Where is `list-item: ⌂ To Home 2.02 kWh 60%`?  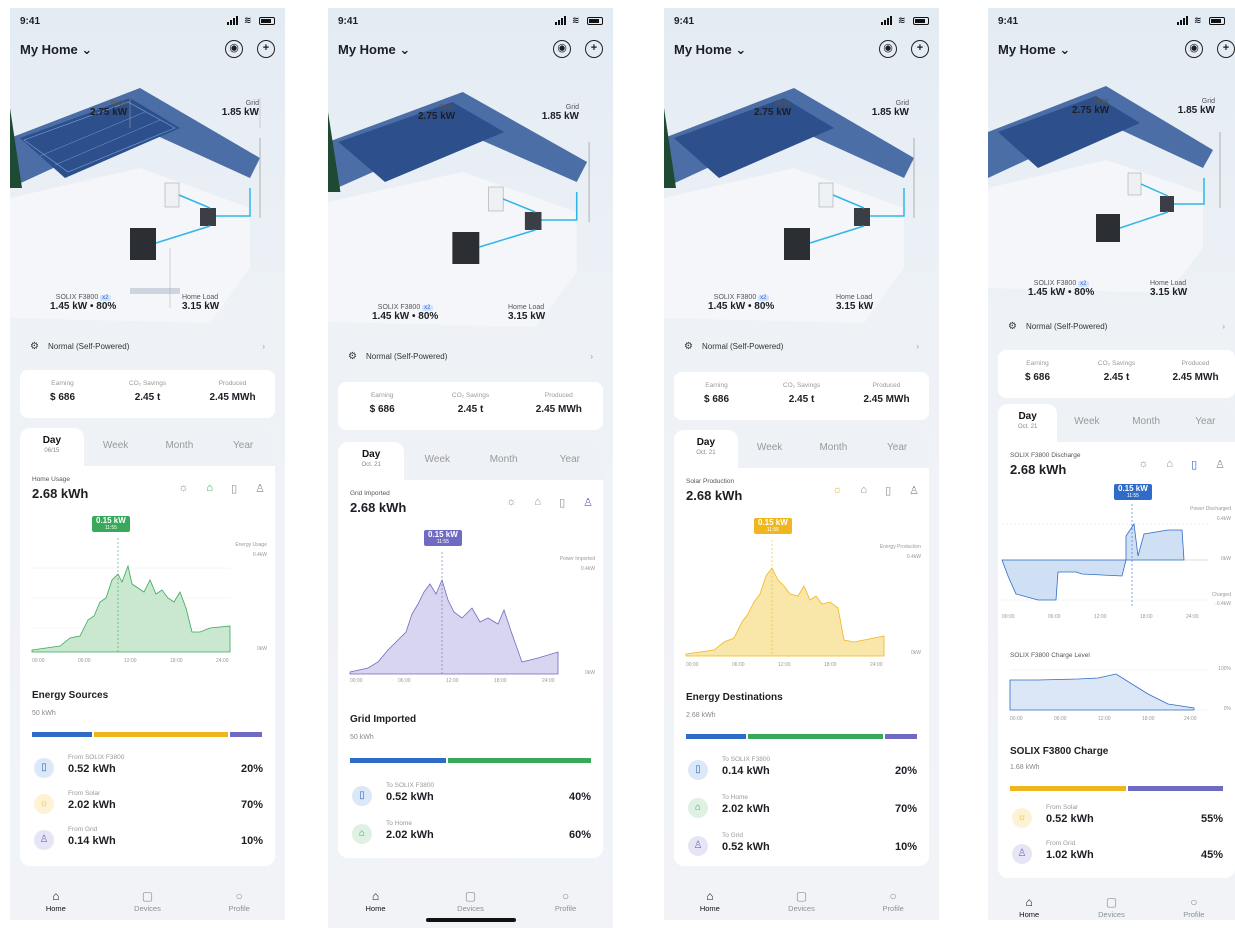 list-item: ⌂ To Home 2.02 kWh 60% is located at coordinates (470, 835).